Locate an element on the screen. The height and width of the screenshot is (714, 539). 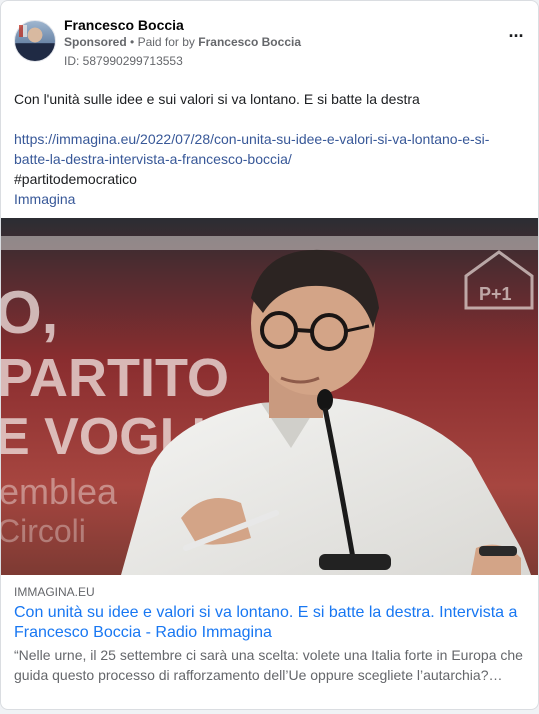
author-name: Francesco Boccia is located at coordinates (124, 25).